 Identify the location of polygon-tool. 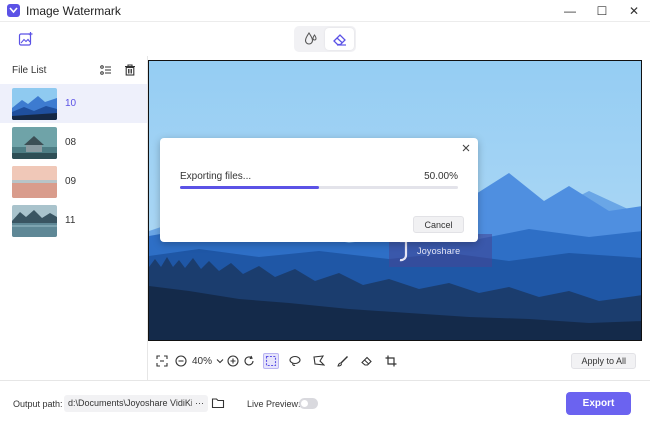
(319, 361).